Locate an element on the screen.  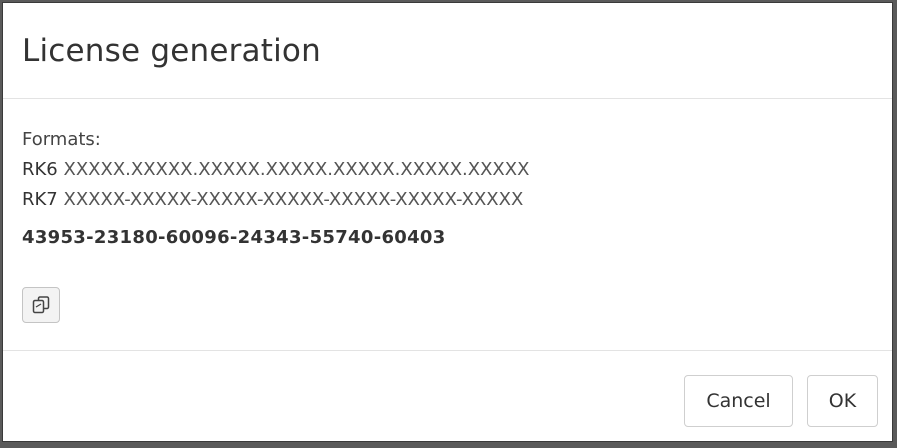
copy-button is located at coordinates (41, 305).